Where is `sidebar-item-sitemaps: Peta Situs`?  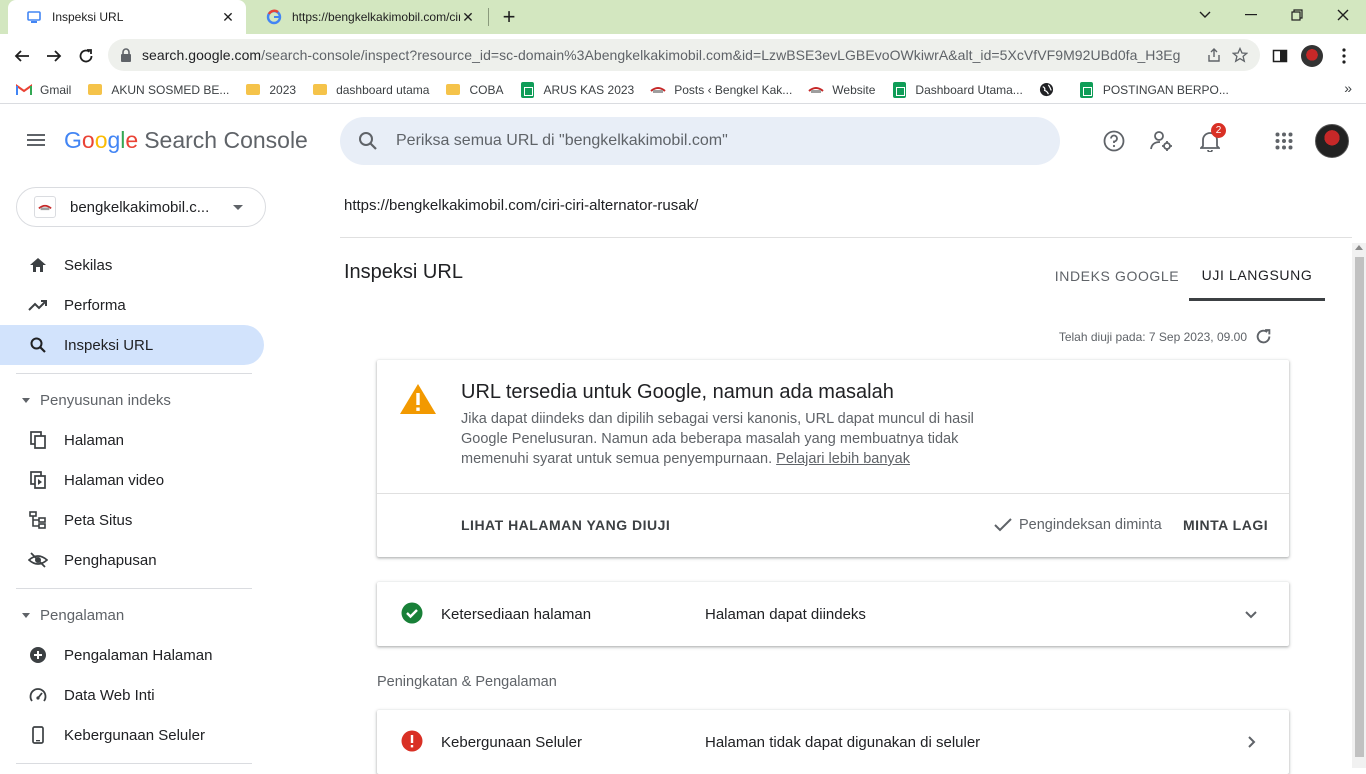
sidebar-item-sitemaps: Peta Situs is located at coordinates (132, 520).